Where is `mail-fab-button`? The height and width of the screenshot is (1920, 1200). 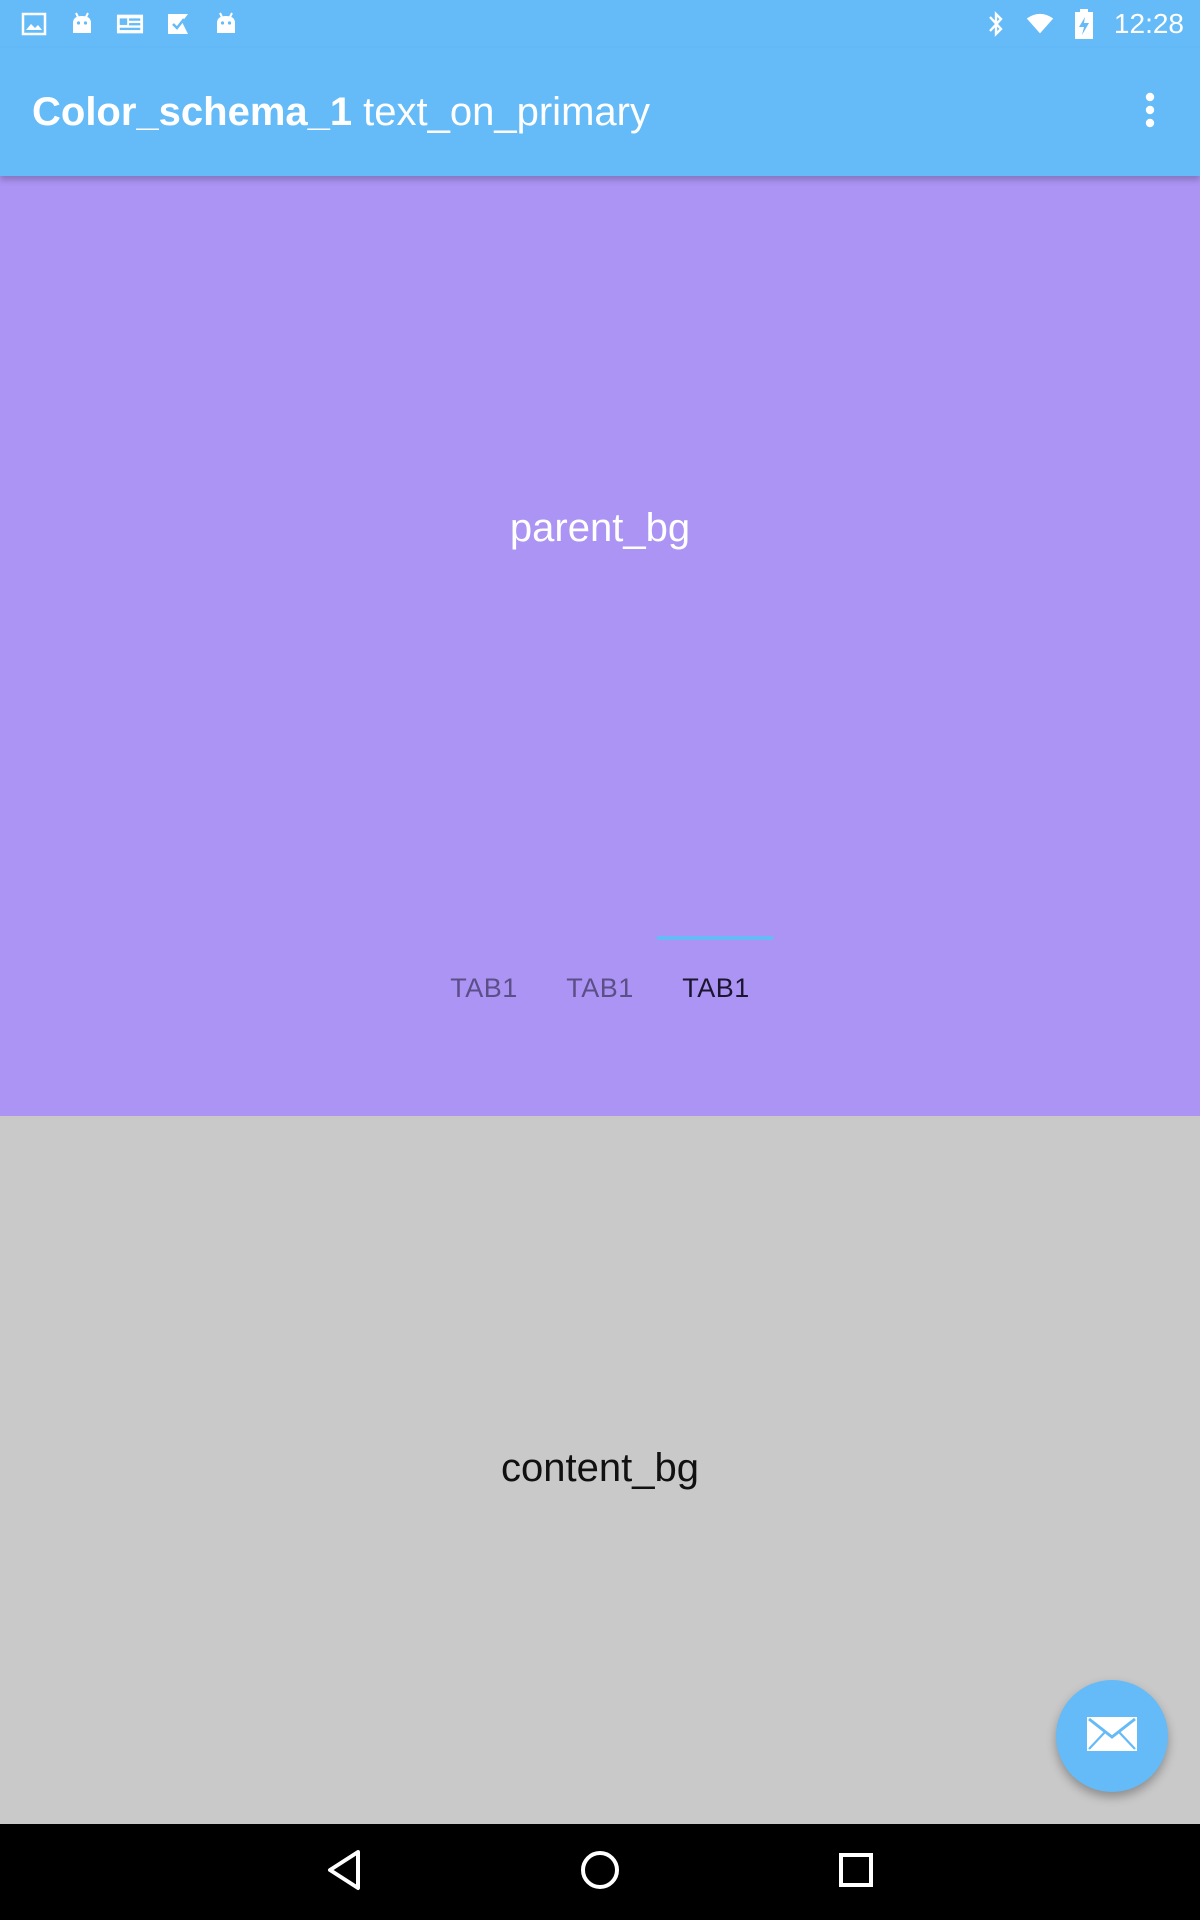 mail-fab-button is located at coordinates (1112, 1736).